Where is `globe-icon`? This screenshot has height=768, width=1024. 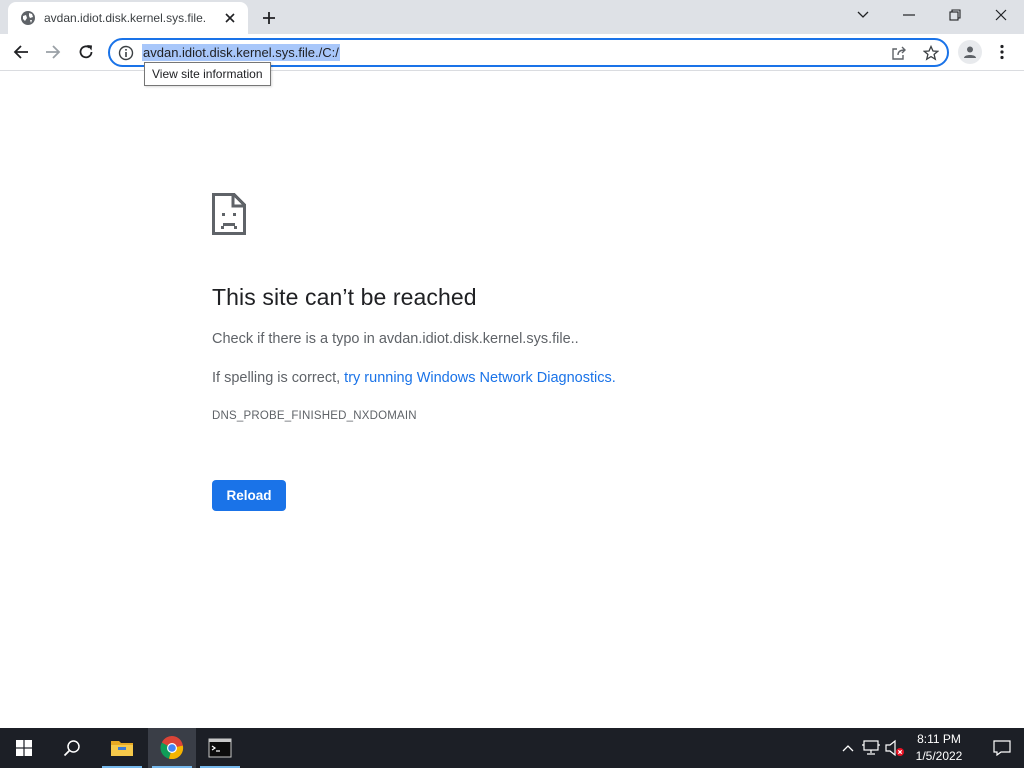
globe-icon is located at coordinates (28, 18).